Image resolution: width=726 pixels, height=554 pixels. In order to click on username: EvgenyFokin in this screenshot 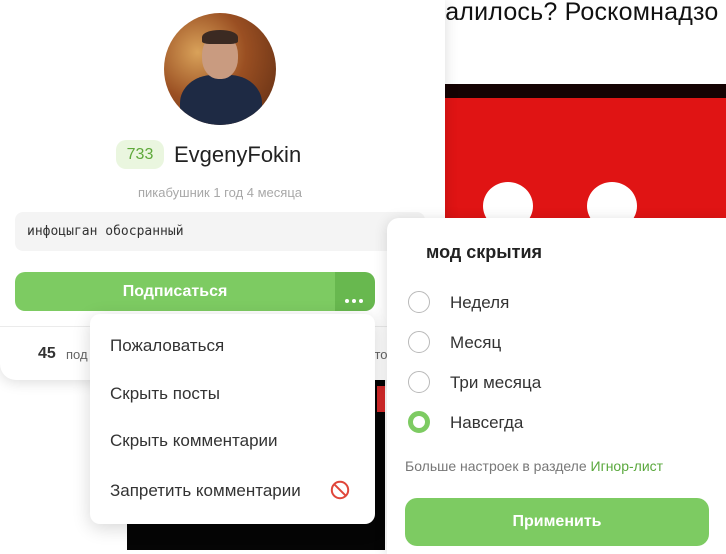, I will do `click(237, 155)`.